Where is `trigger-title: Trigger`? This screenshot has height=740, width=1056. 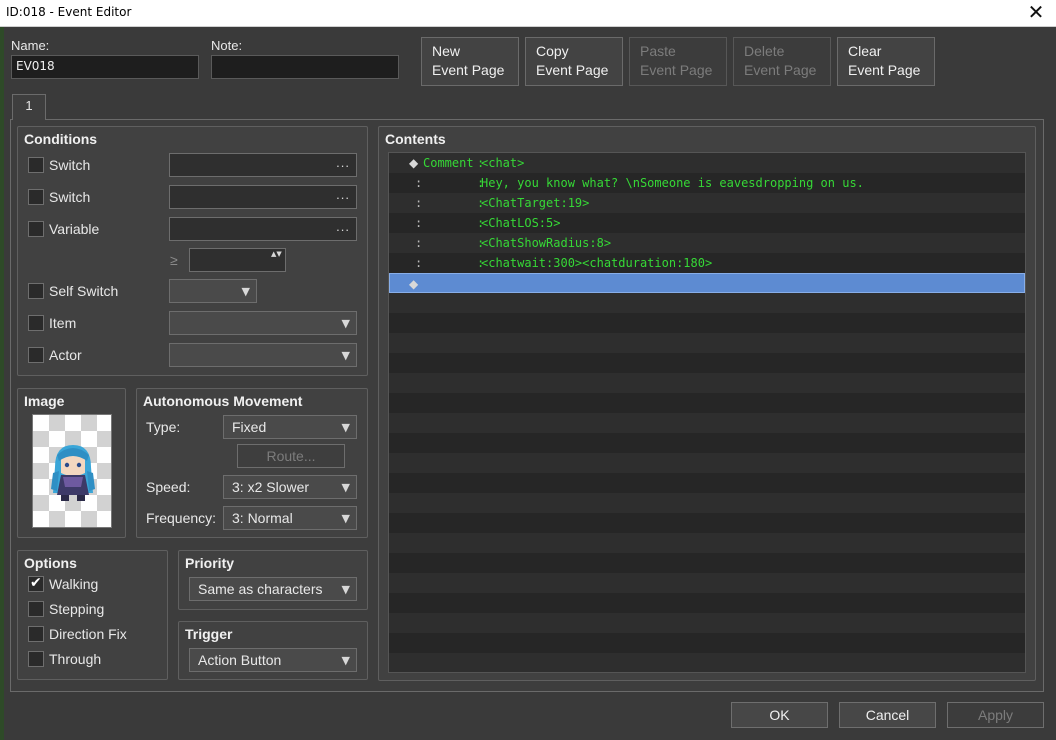 trigger-title: Trigger is located at coordinates (209, 634).